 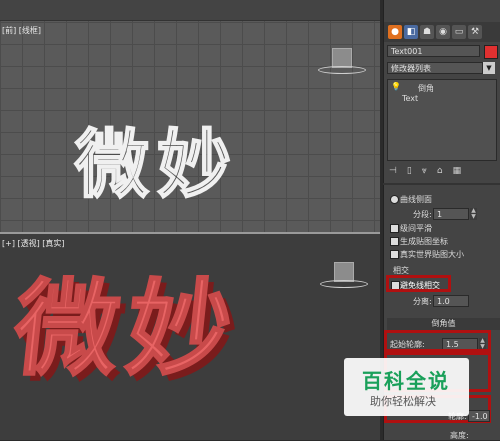 I want to click on front-viewport-label: [前] [线框], so click(x=21, y=30).